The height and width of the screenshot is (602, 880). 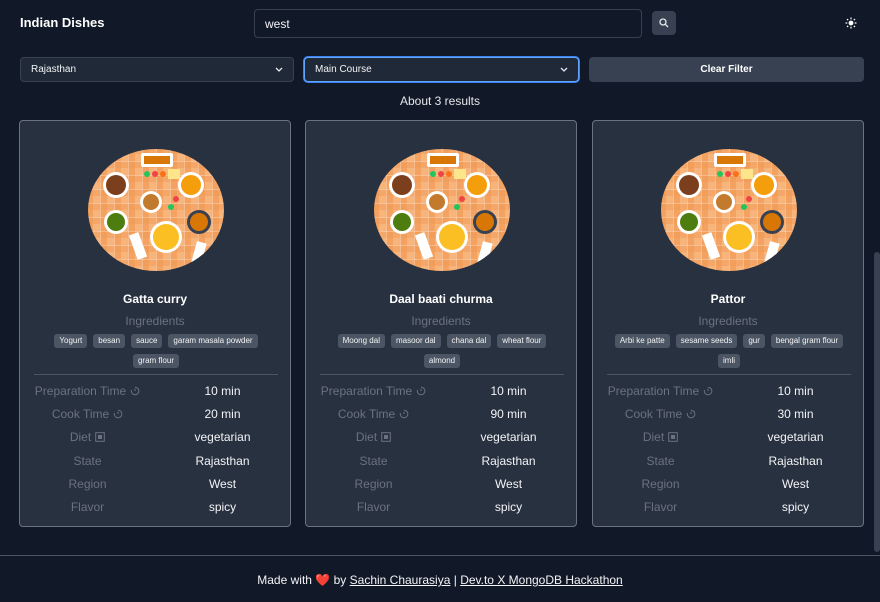 What do you see at coordinates (155, 361) in the screenshot?
I see `ingredient-chip: gram flour` at bounding box center [155, 361].